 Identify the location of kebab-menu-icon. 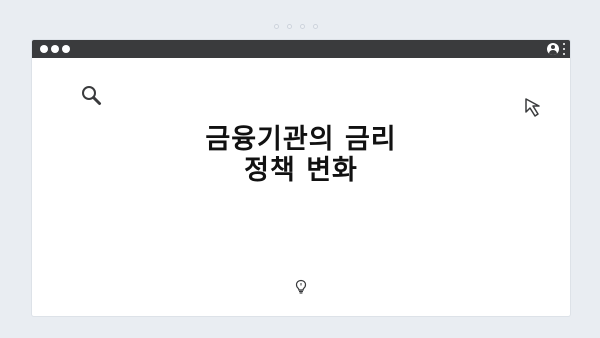
(563, 49).